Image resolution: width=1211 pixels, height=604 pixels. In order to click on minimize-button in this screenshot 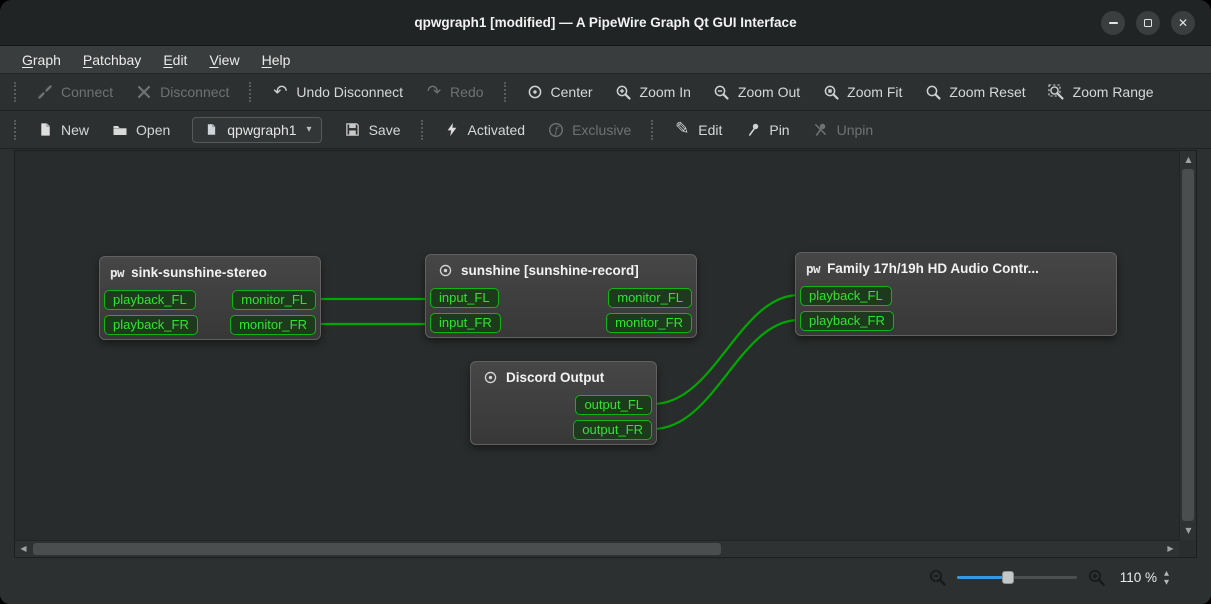, I will do `click(1113, 23)`.